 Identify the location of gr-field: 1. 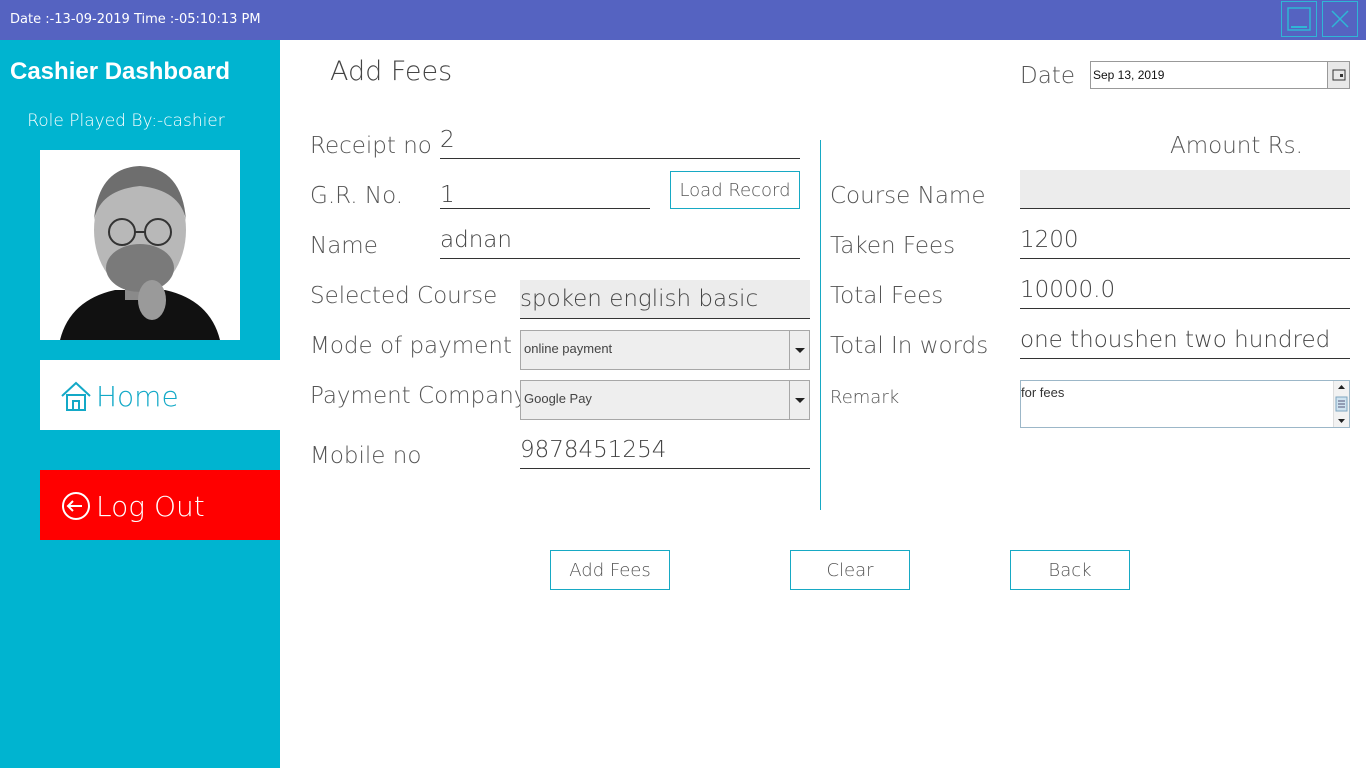
(447, 195).